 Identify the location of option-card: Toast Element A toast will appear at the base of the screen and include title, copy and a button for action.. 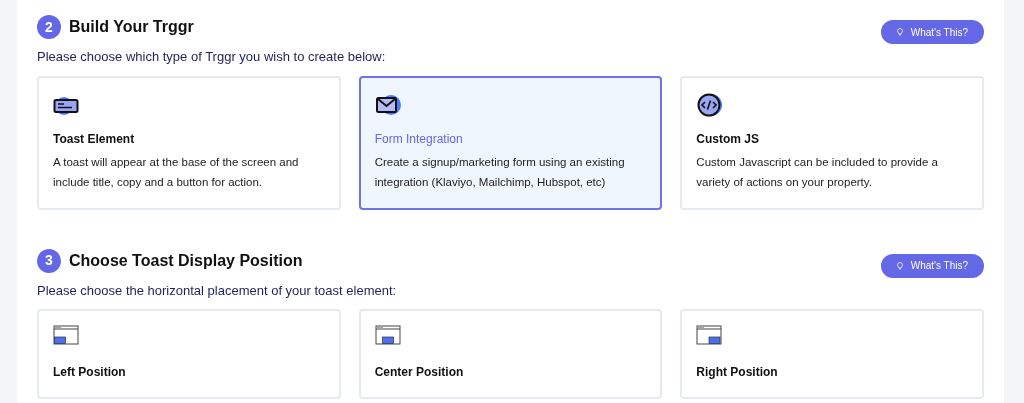
(189, 142).